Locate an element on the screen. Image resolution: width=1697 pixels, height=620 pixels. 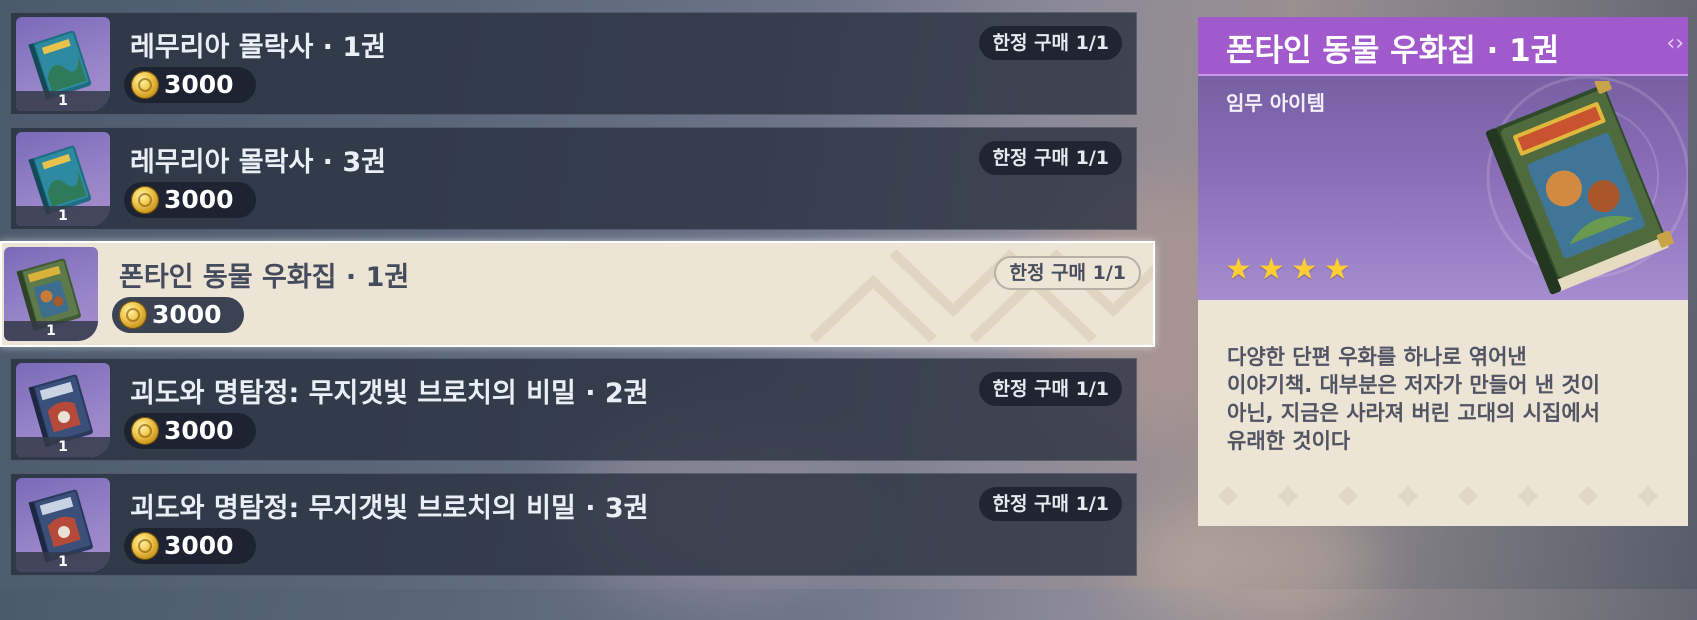
item-title: 레무리아 몰락사 · 3권 is located at coordinates (258, 162).